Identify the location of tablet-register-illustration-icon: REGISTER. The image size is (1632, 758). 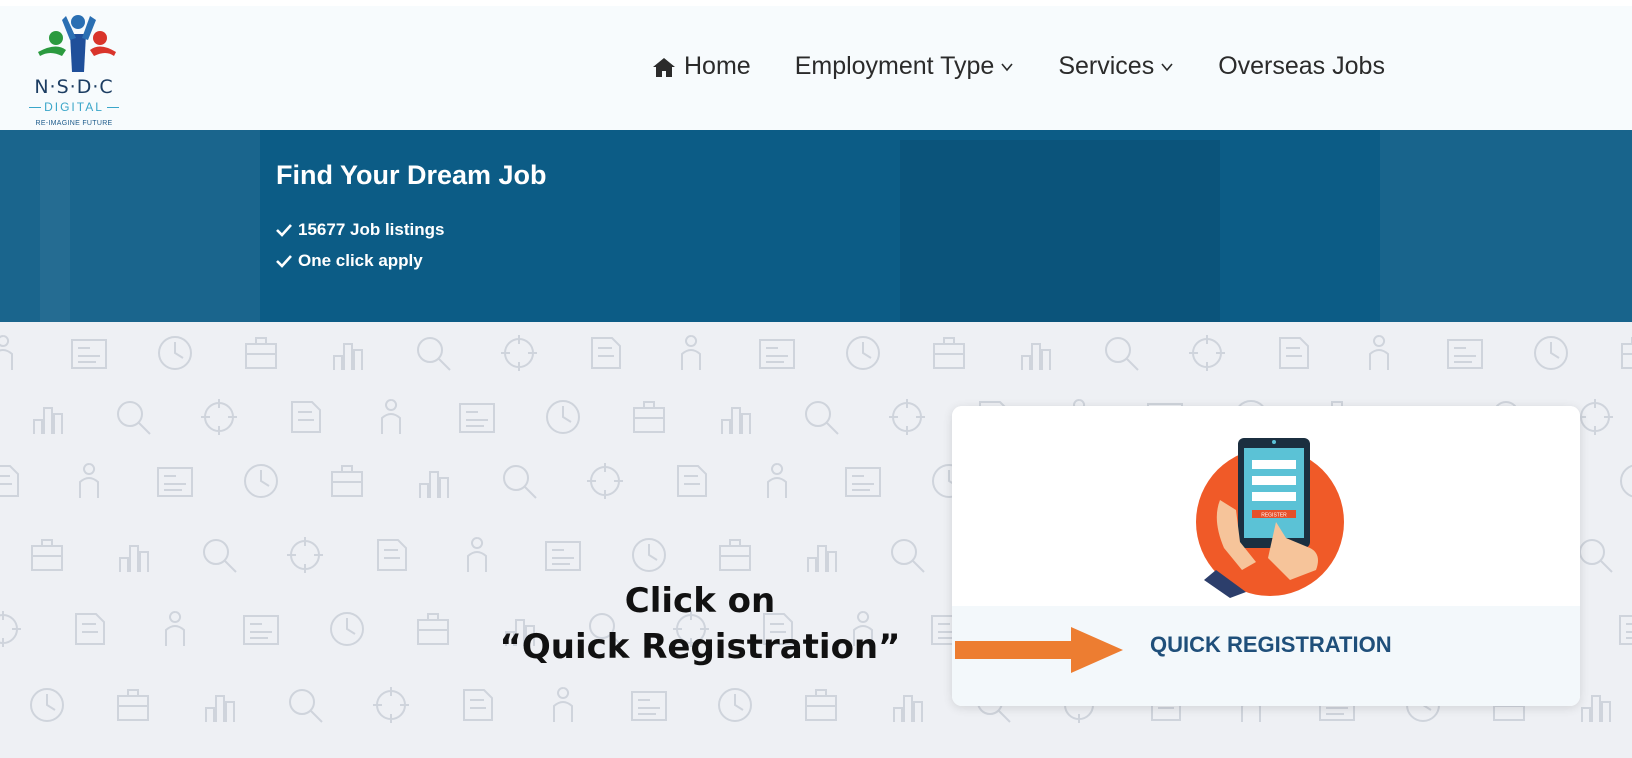
(1270, 518).